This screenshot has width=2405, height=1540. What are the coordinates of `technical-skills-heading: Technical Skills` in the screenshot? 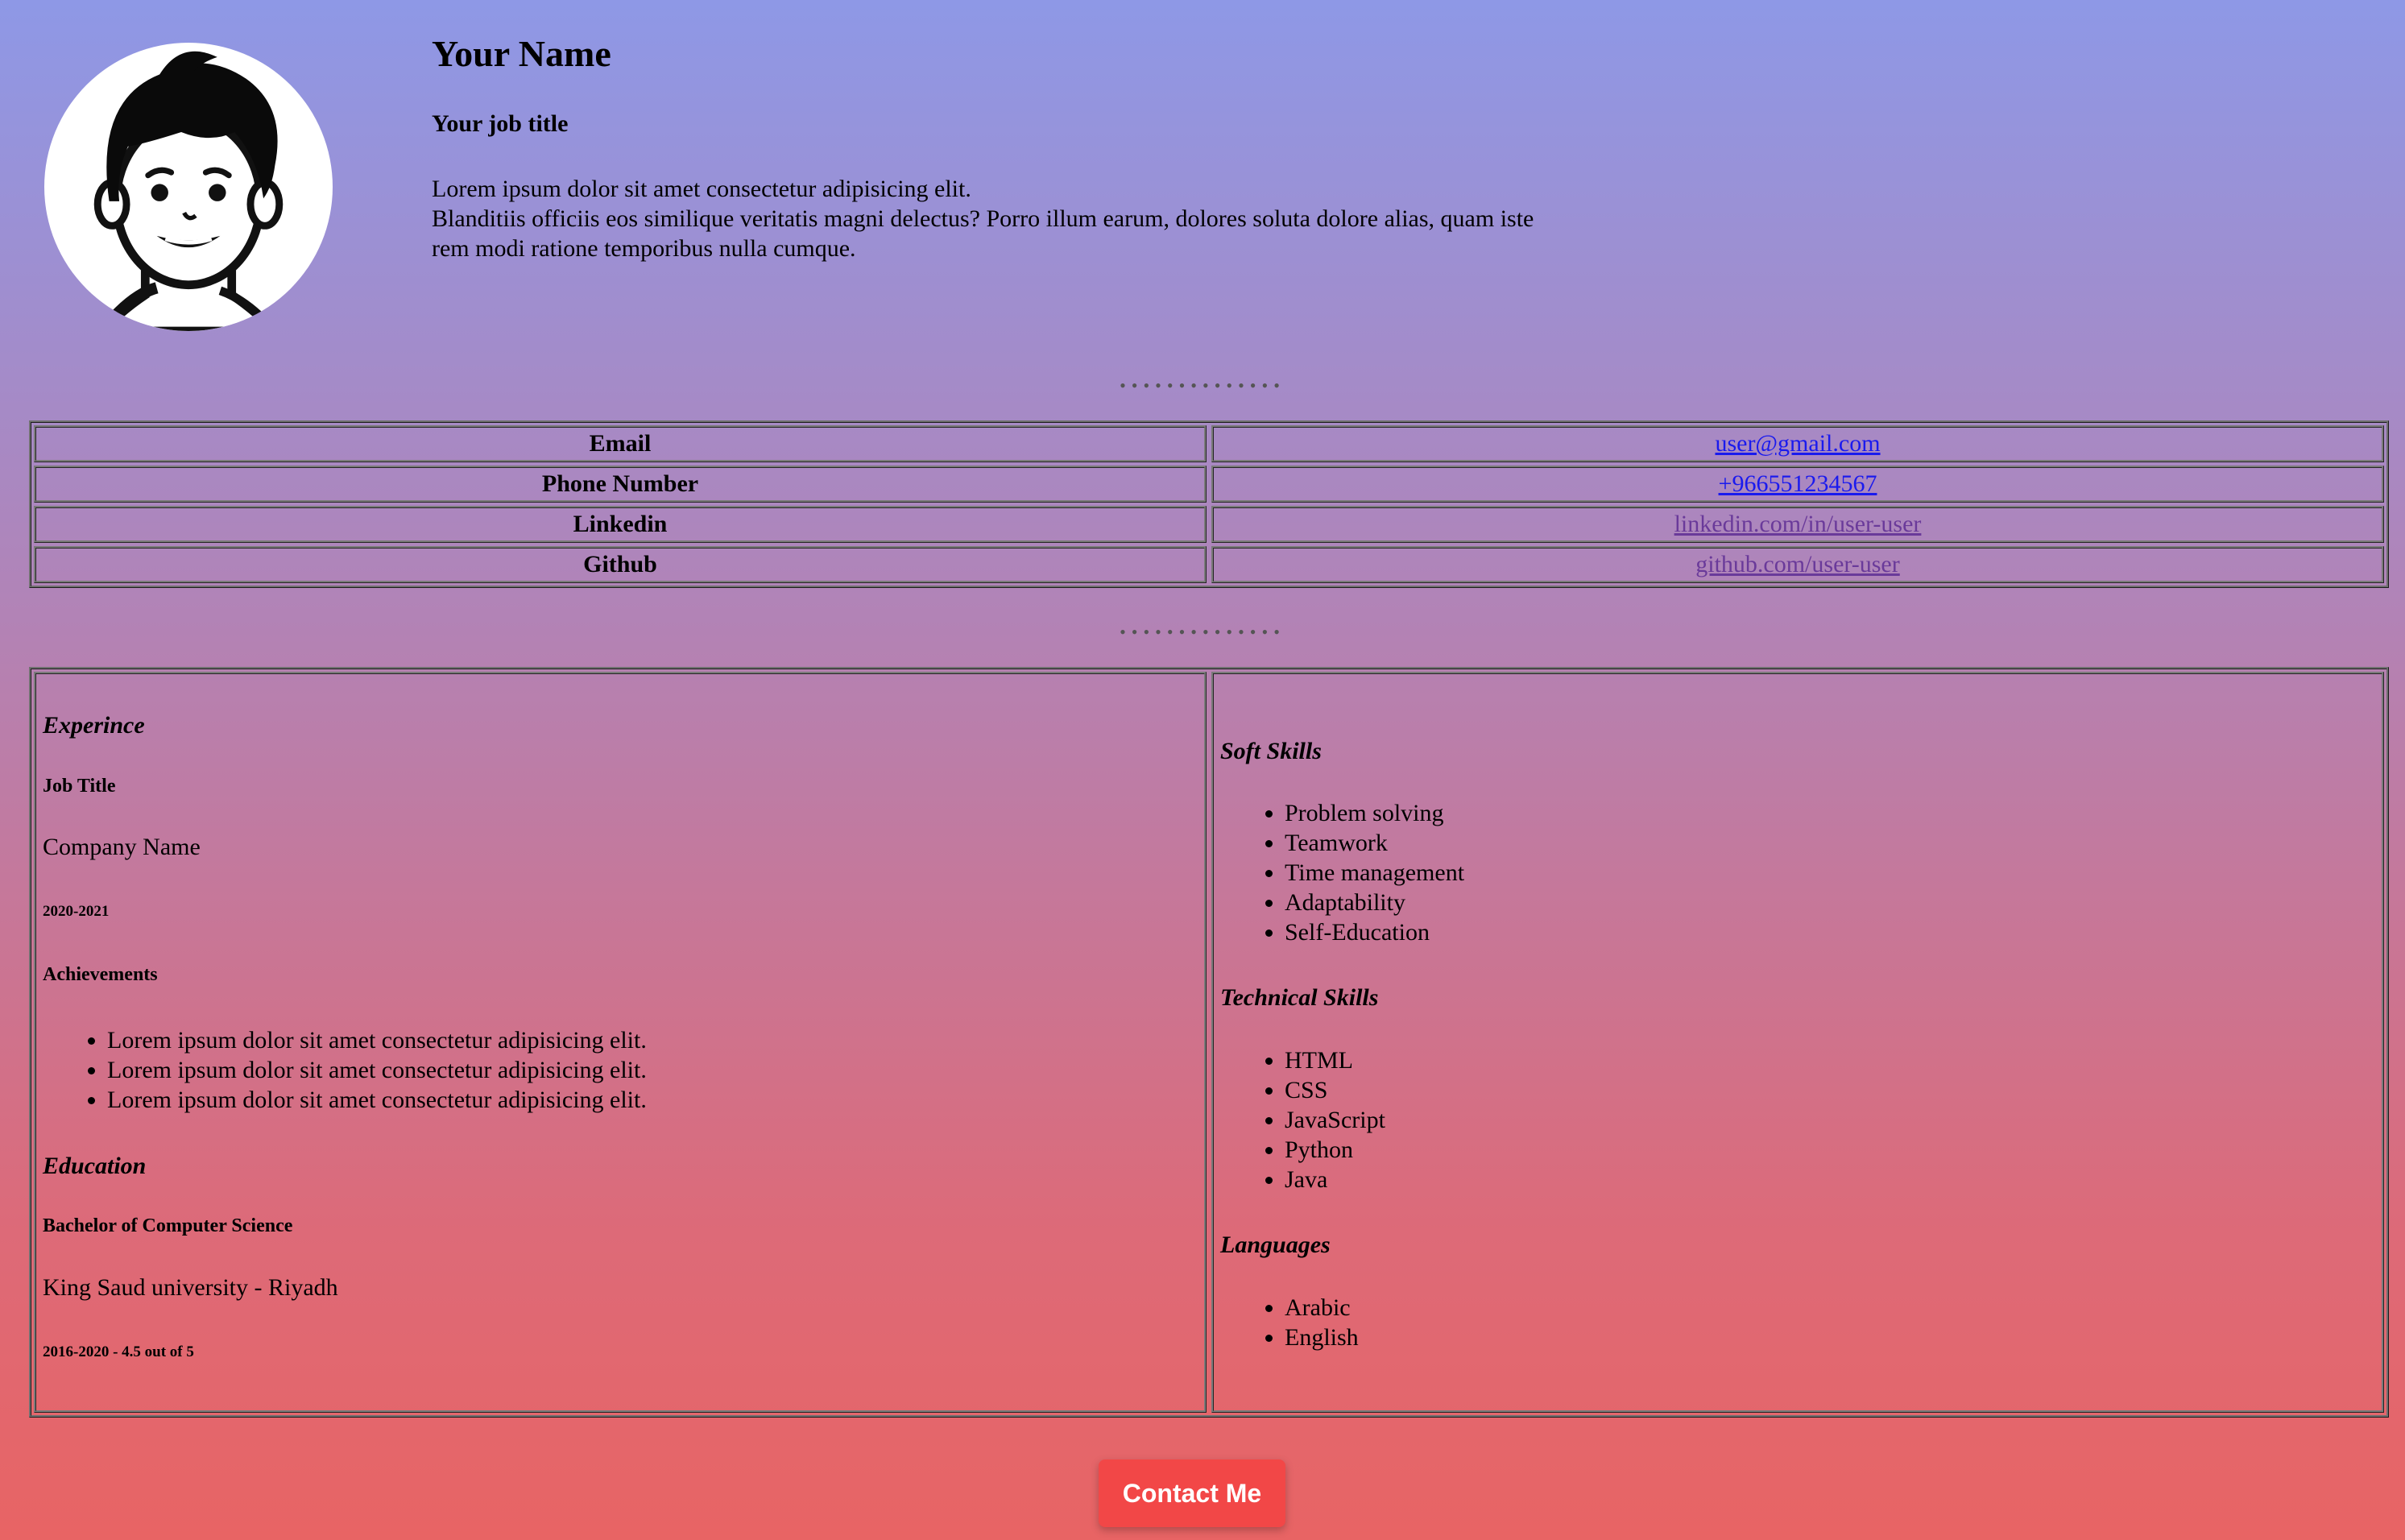 It's located at (1299, 997).